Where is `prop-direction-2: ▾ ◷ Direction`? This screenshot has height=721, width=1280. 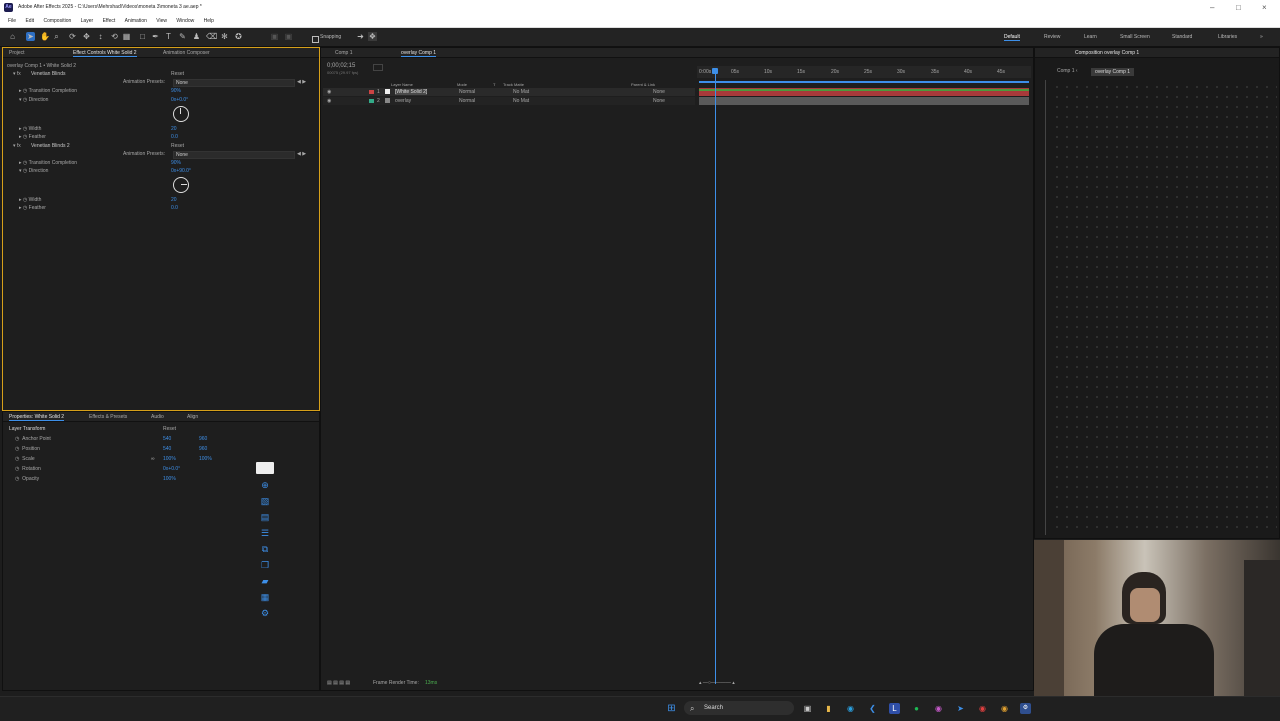 prop-direction-2: ▾ ◷ Direction is located at coordinates (33, 171).